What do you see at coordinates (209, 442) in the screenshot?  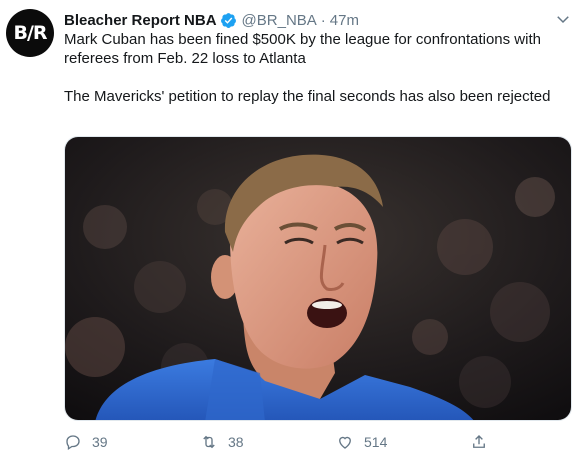 I see `retweet-icon` at bounding box center [209, 442].